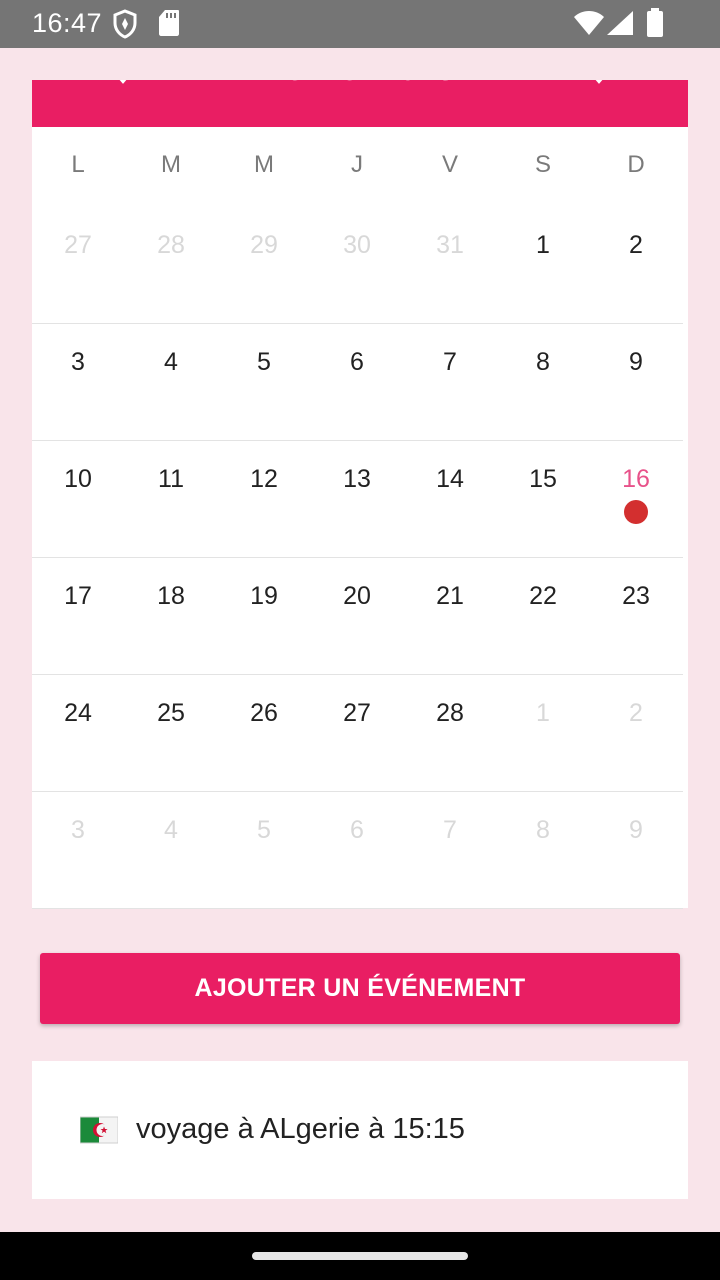  I want to click on shield-icon, so click(125, 24).